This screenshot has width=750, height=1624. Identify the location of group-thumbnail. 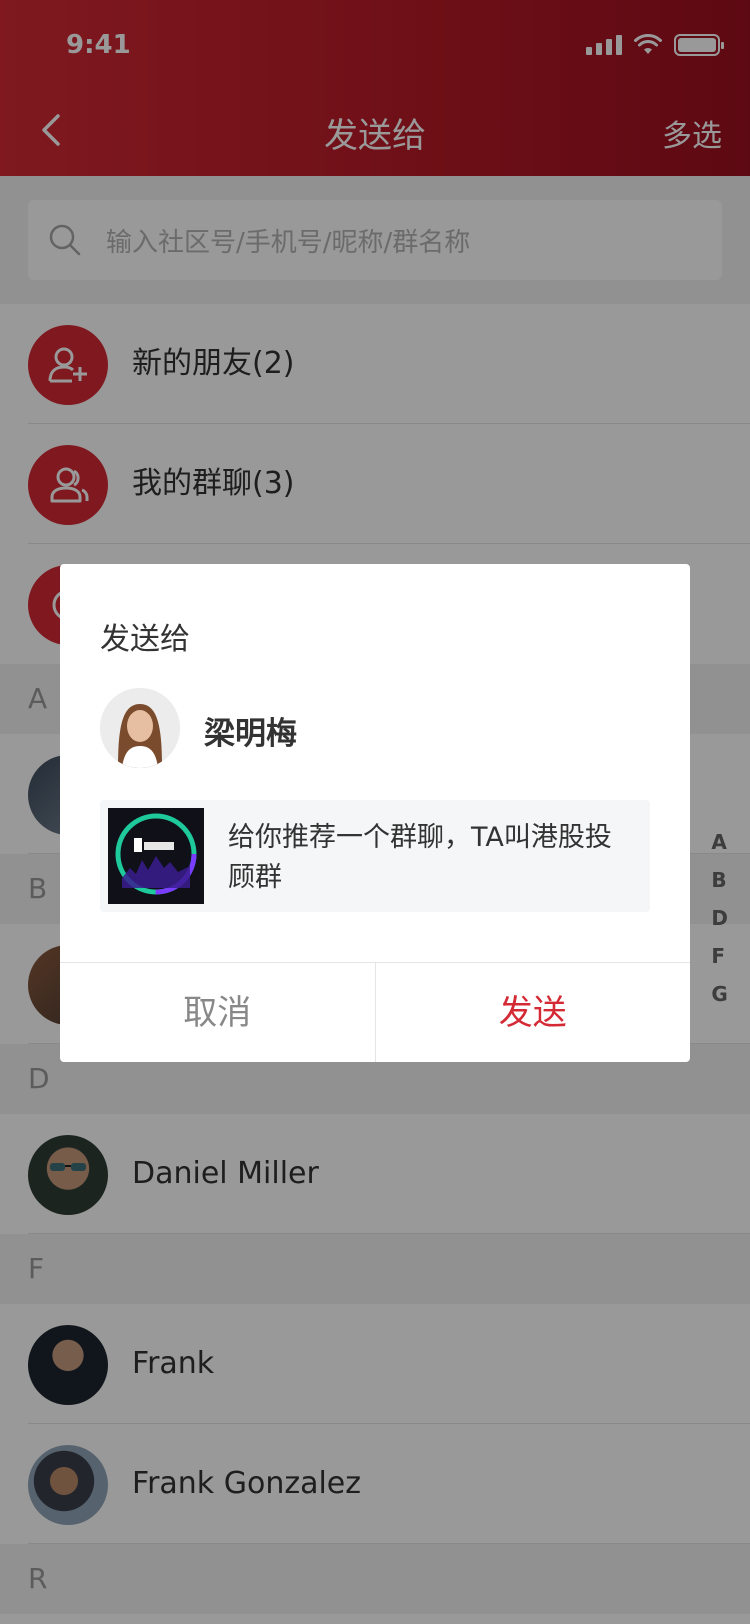
(156, 856).